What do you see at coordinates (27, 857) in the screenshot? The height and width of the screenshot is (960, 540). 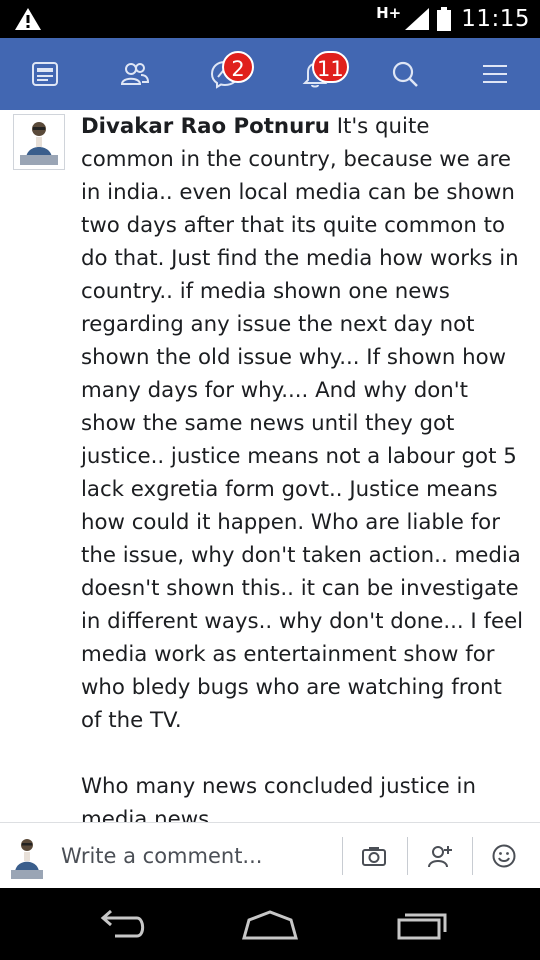 I see `user-avatar` at bounding box center [27, 857].